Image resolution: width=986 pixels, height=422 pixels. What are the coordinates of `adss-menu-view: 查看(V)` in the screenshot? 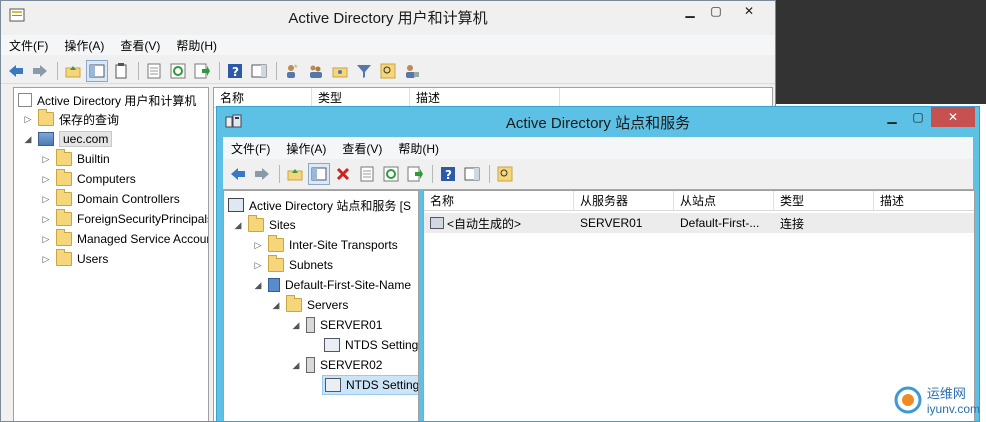 It's located at (362, 148).